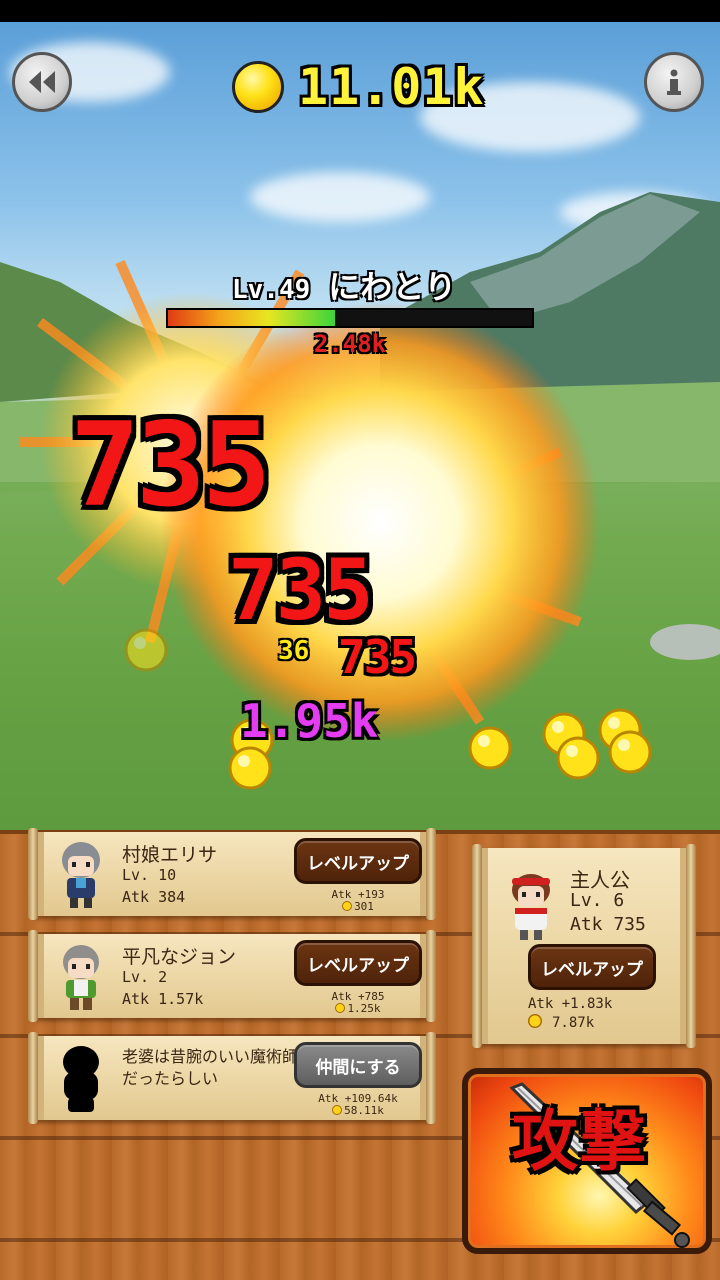  Describe the element at coordinates (232, 874) in the screenshot. I see `ally-card-elisa: 村娘エリサ Lv. 10 Atk 384 レベルアップ Atk +193 301` at that location.